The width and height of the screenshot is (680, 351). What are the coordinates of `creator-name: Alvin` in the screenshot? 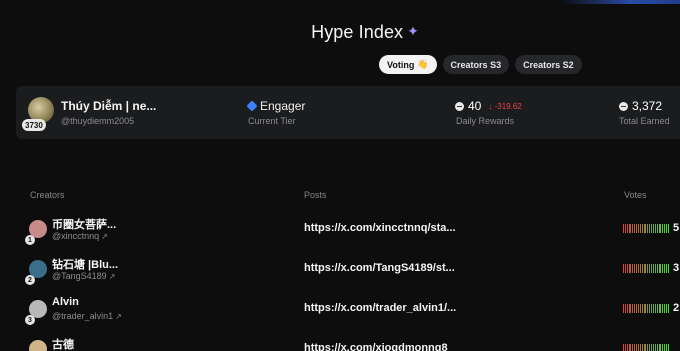 It's located at (65, 302).